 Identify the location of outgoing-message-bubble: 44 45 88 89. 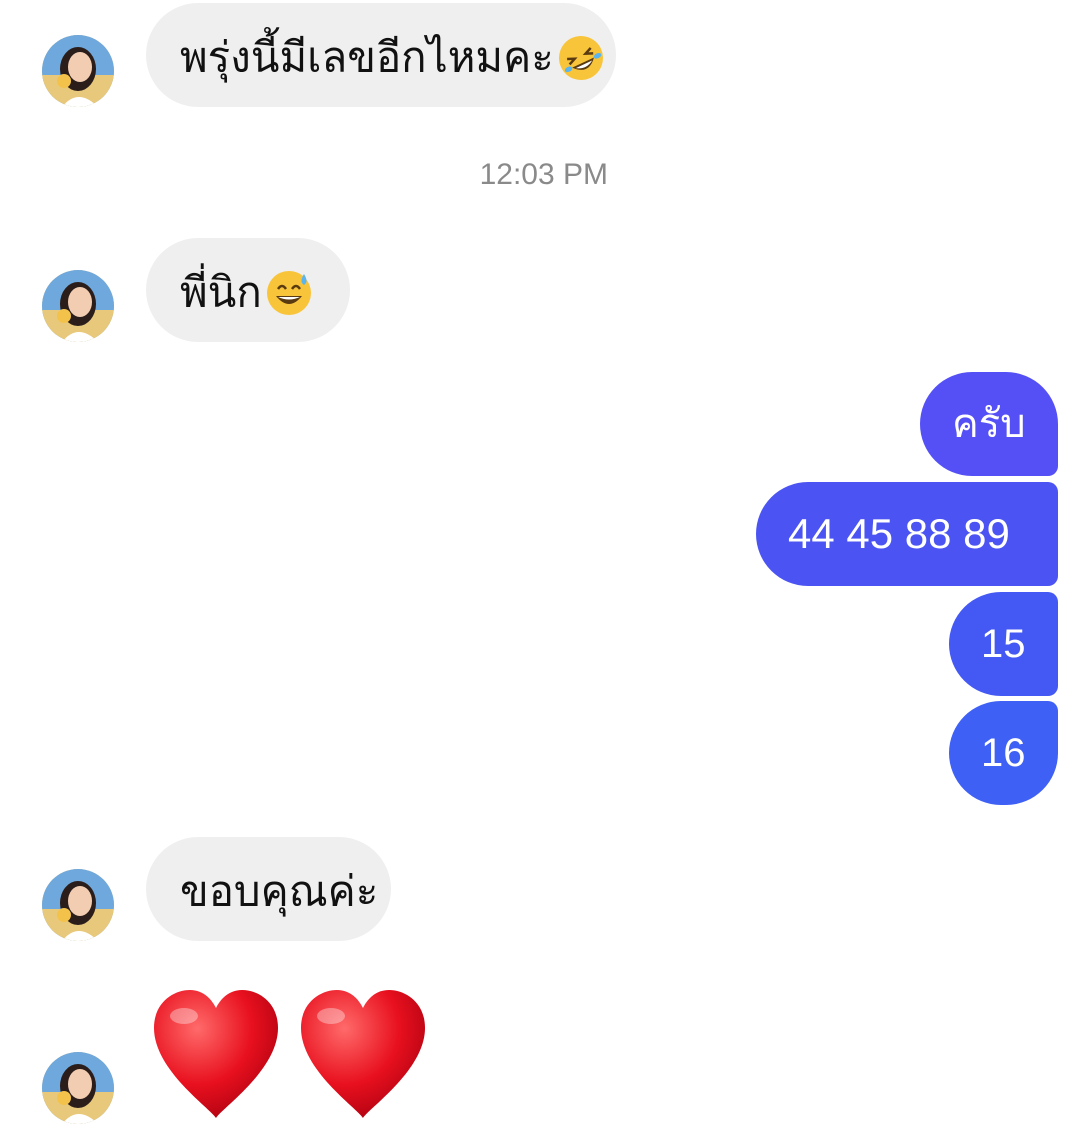
(907, 534).